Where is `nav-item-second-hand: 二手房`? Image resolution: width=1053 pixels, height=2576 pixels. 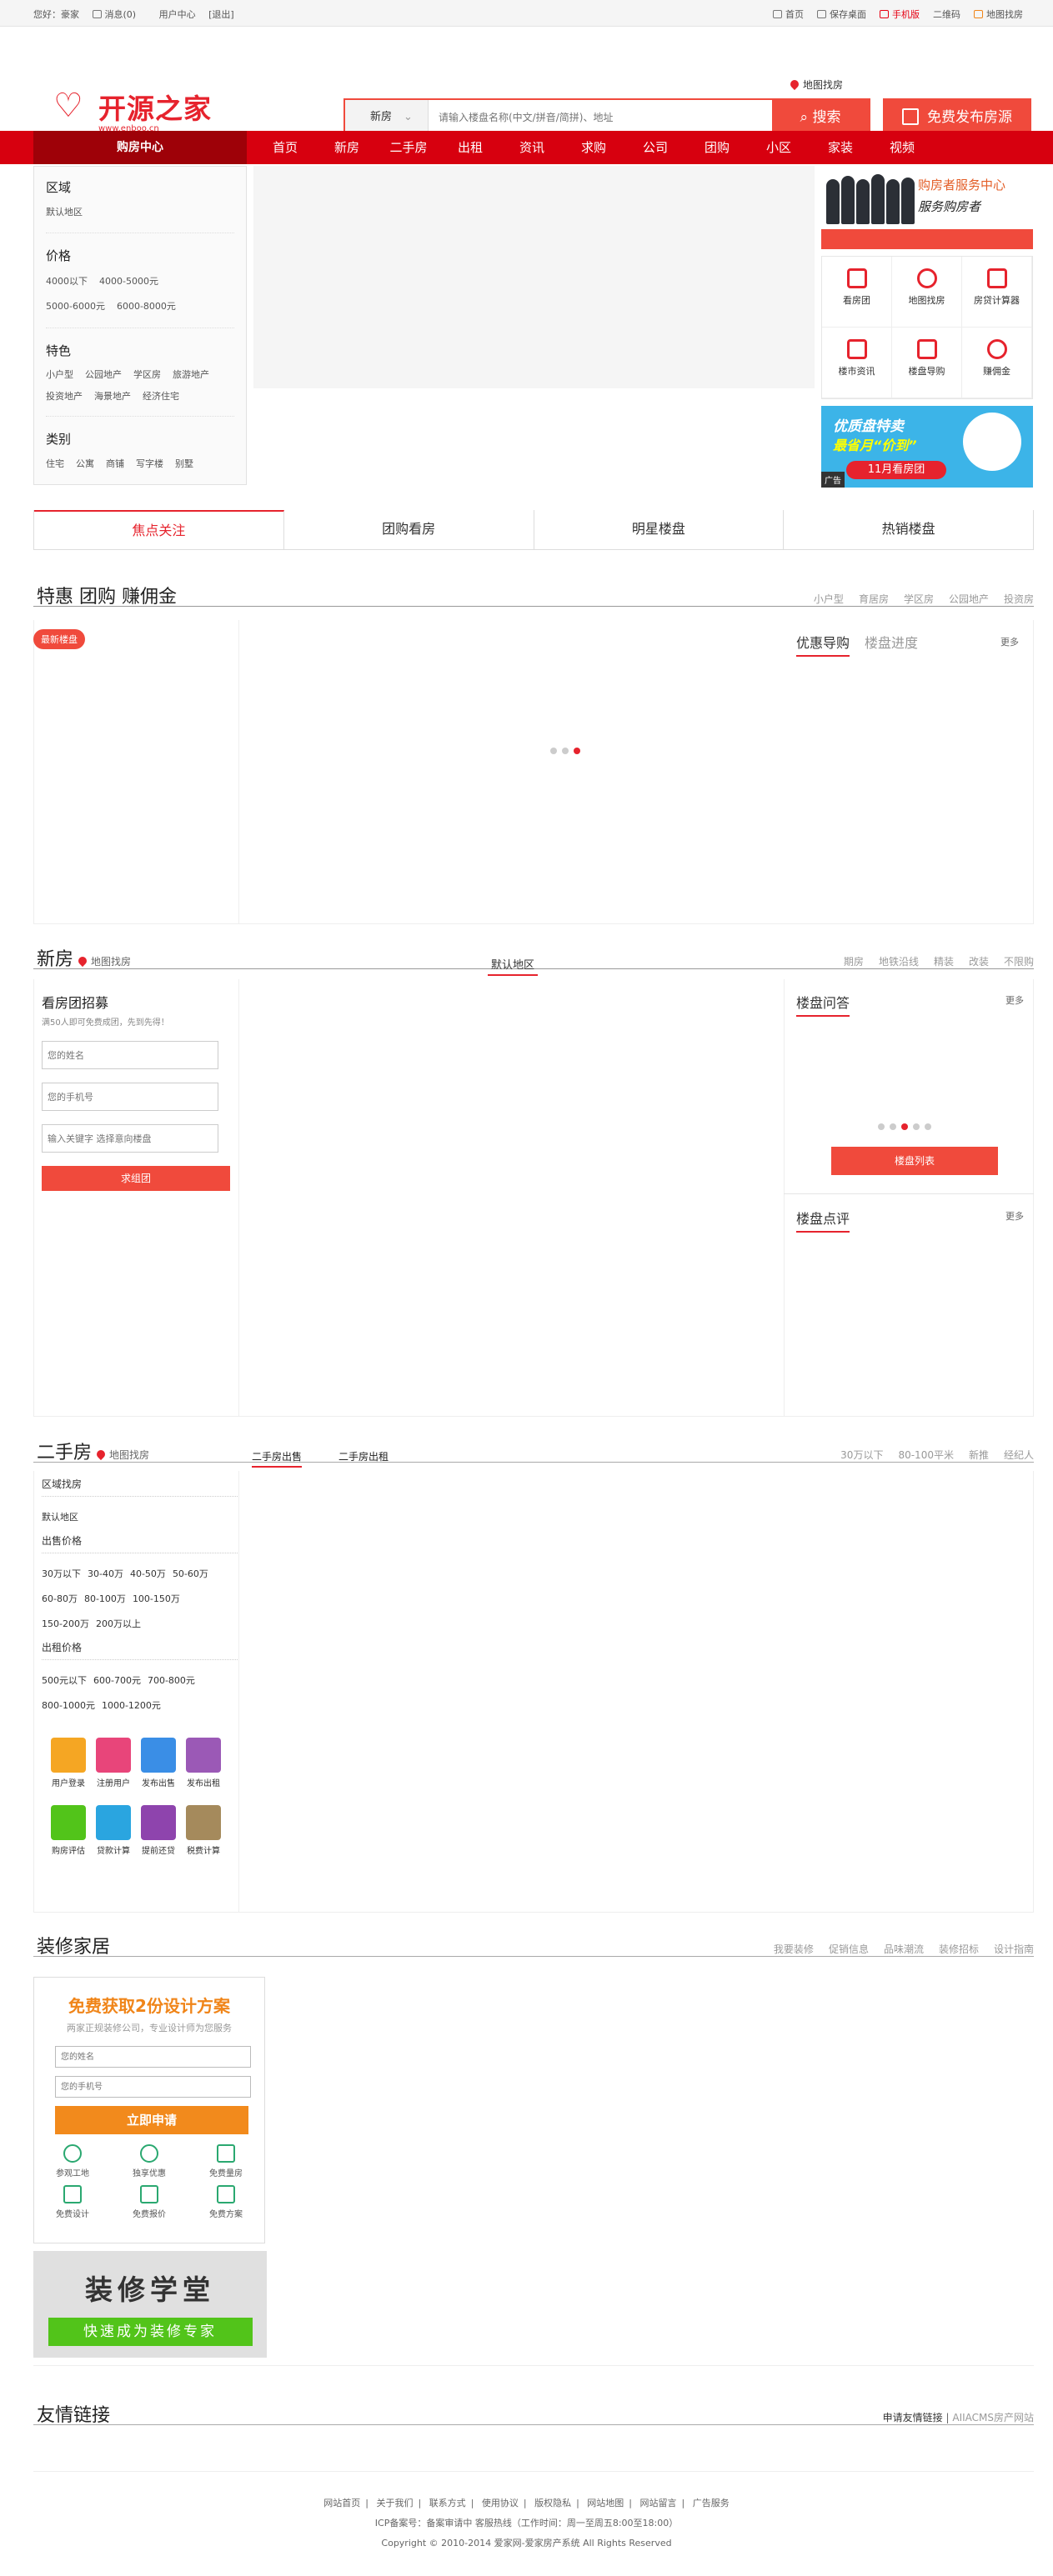 nav-item-second-hand: 二手房 is located at coordinates (408, 147).